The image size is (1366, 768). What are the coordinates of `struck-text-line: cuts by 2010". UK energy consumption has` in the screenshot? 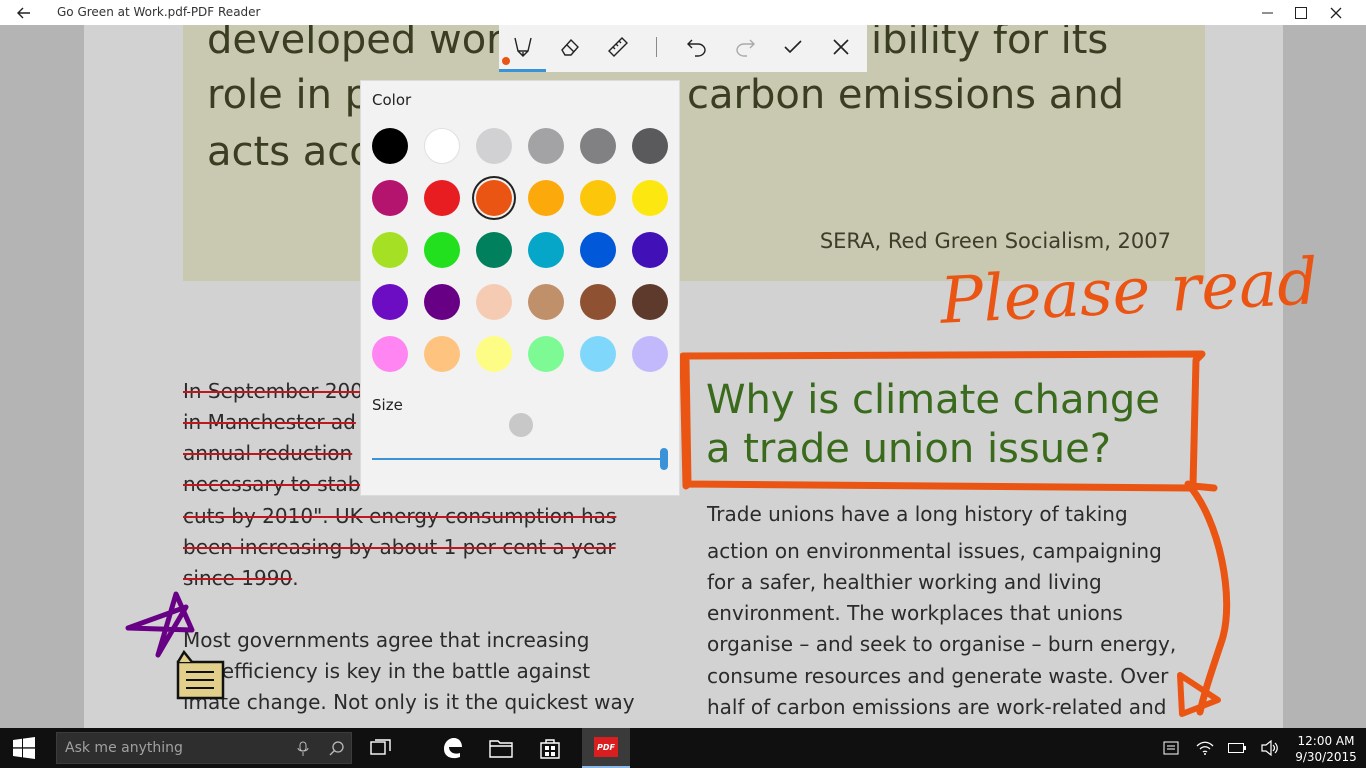 It's located at (400, 516).